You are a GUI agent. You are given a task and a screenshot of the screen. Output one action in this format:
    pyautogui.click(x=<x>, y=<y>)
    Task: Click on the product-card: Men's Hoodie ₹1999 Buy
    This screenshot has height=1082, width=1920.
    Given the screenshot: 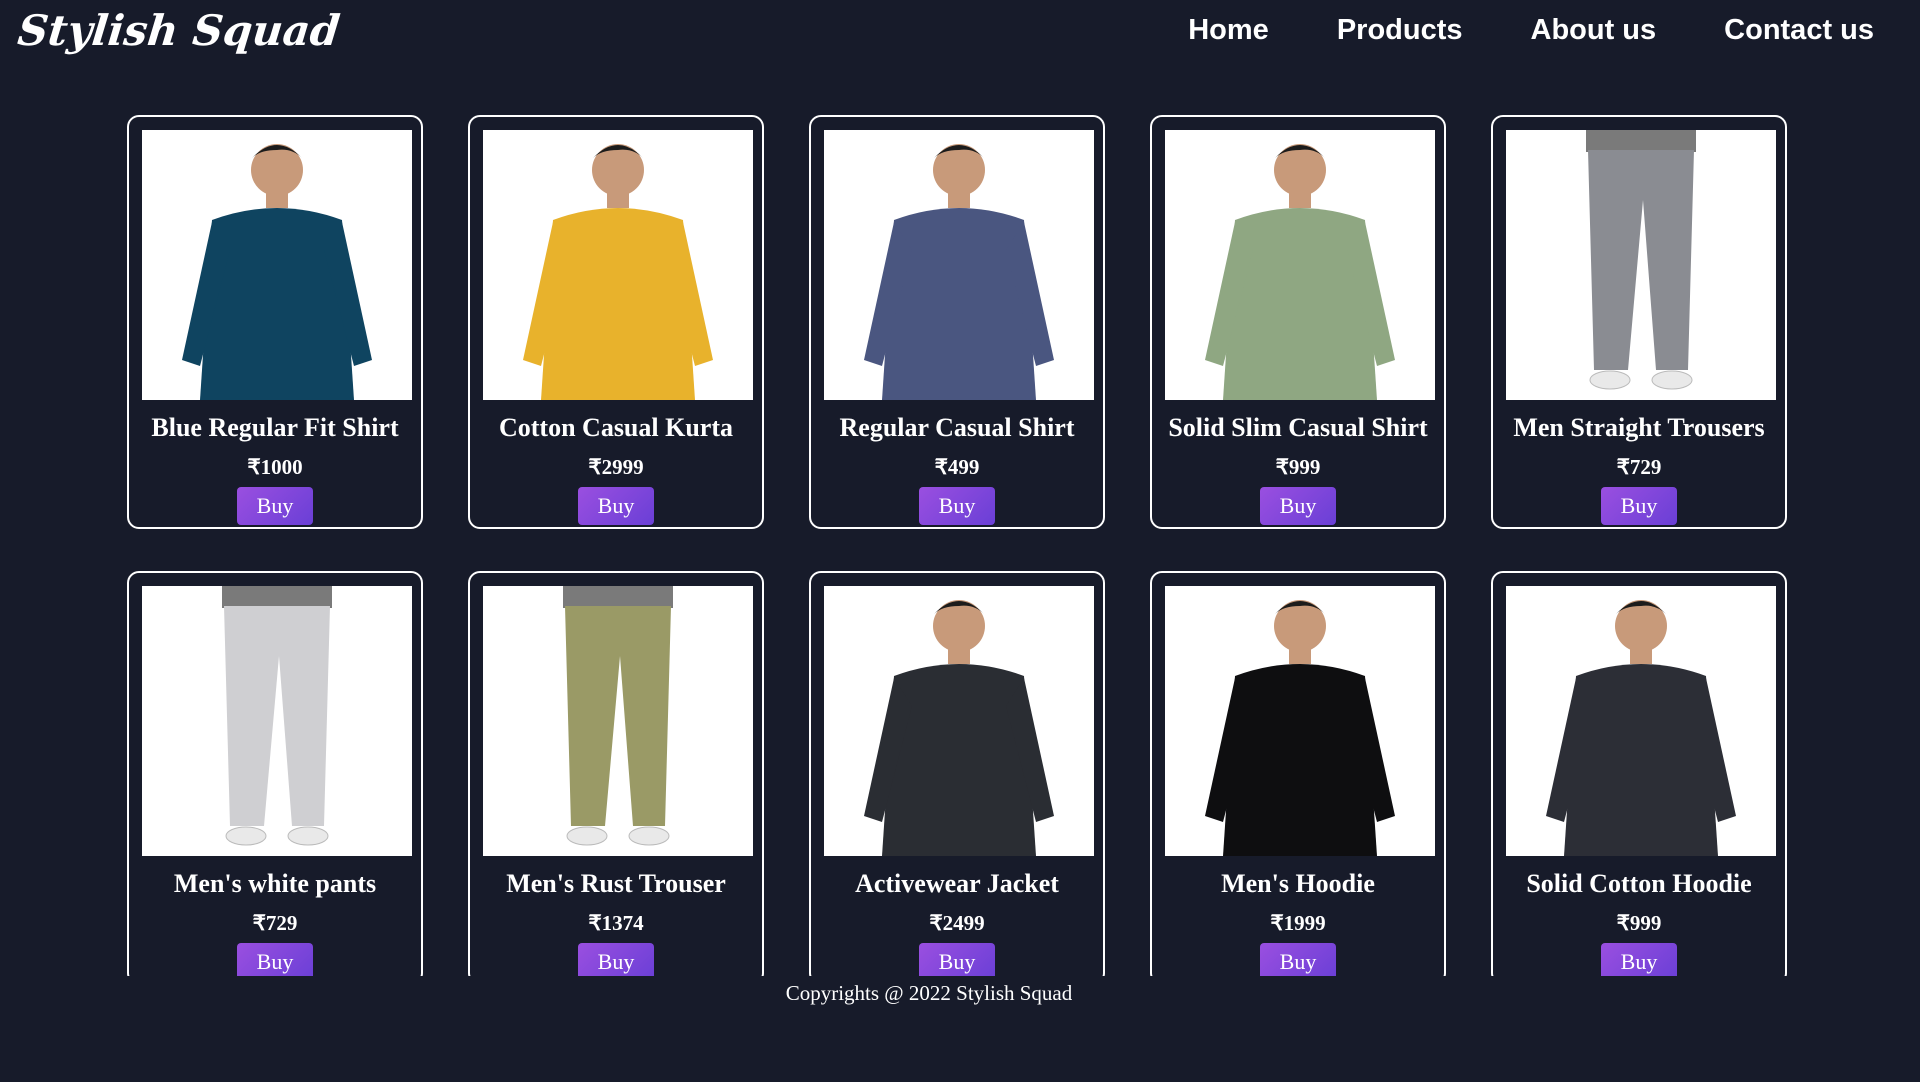 What is the action you would take?
    pyautogui.click(x=1298, y=773)
    